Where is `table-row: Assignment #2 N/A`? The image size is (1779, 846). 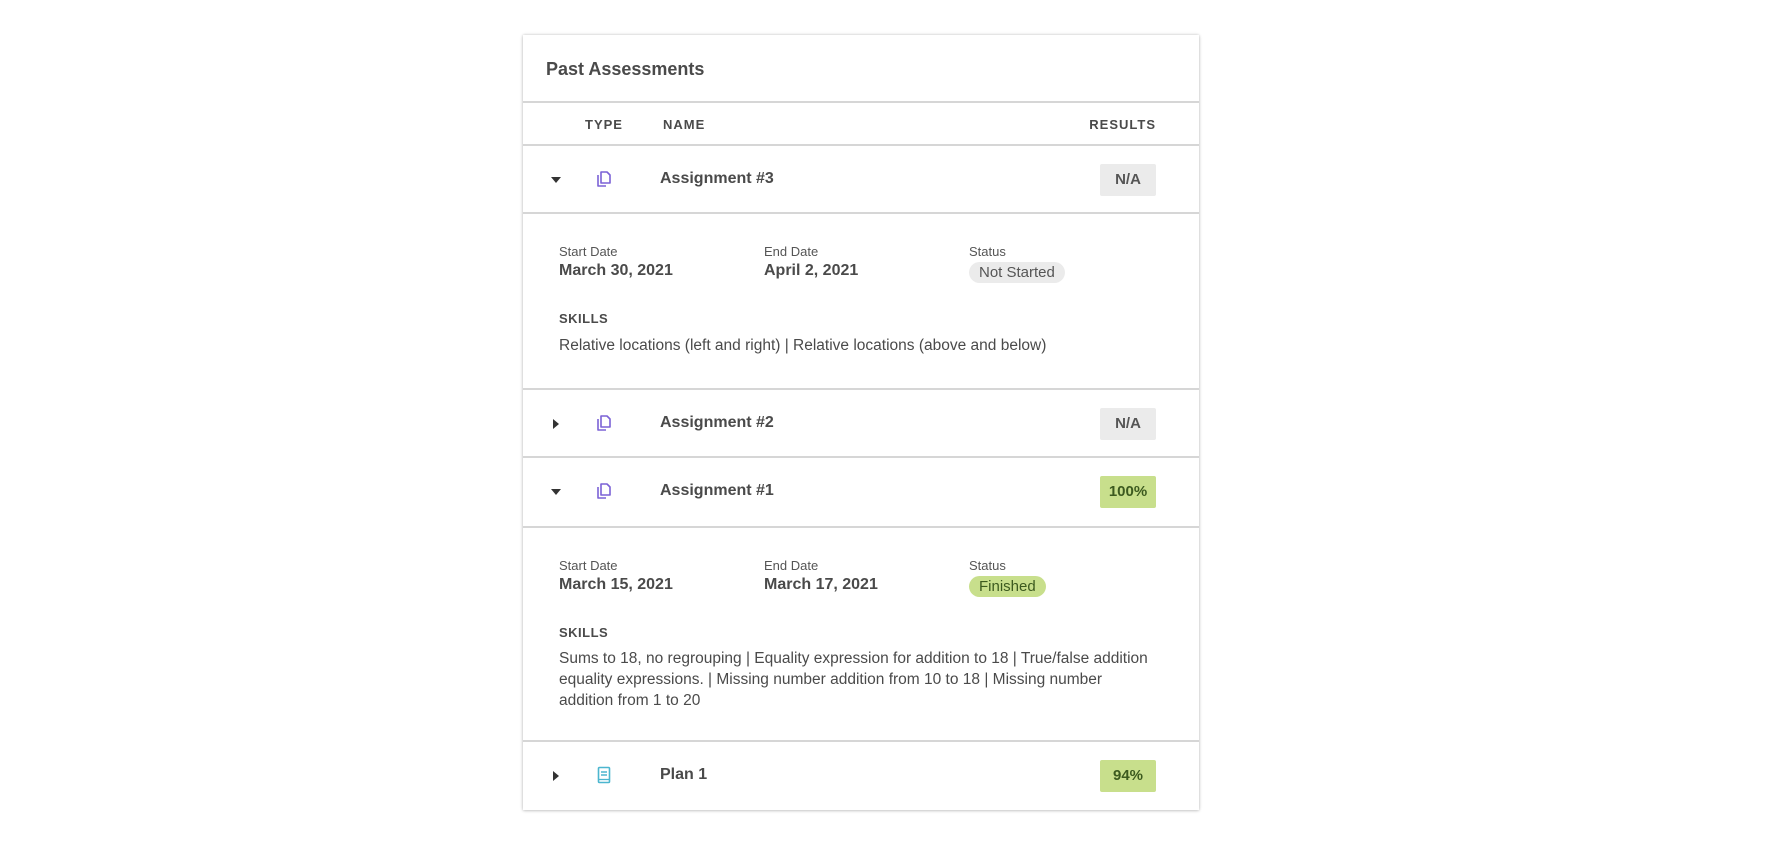 table-row: Assignment #2 N/A is located at coordinates (861, 424).